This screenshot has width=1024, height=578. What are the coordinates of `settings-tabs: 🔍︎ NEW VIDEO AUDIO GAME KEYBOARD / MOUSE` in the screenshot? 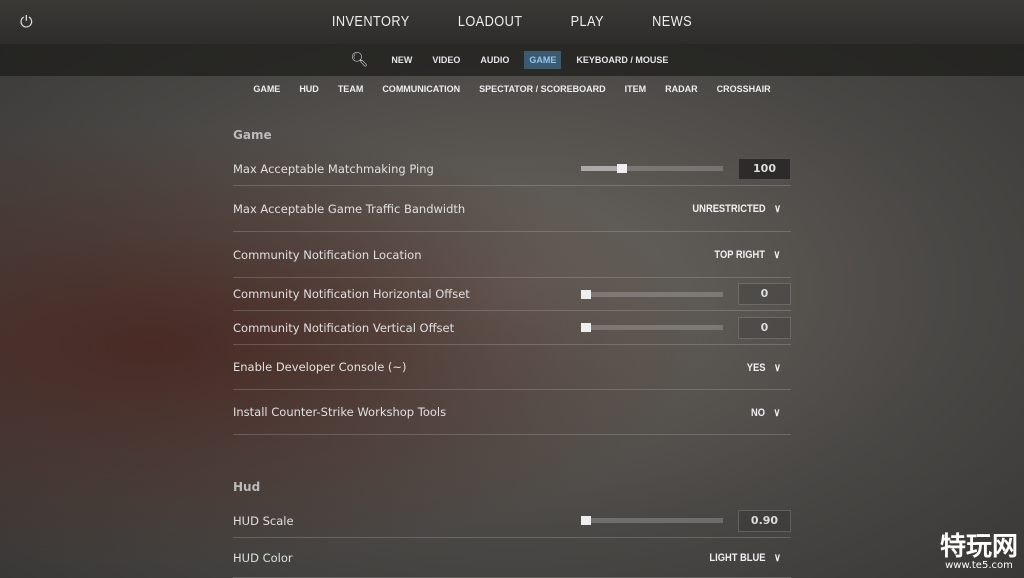 It's located at (512, 60).